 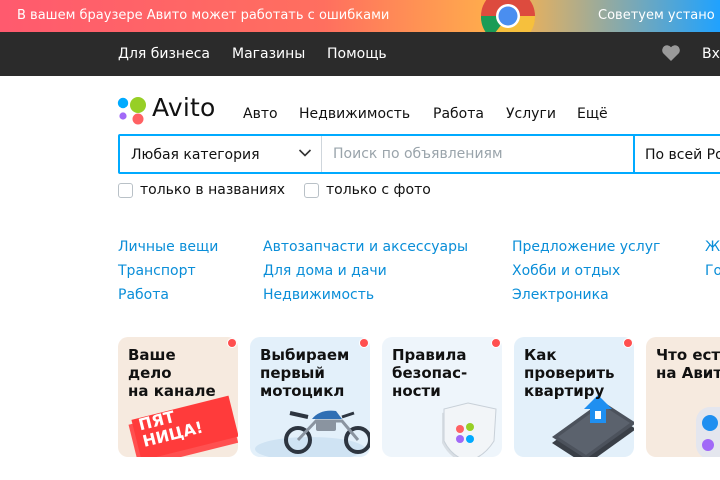 I want to click on story-title: Выбираем первый мотоцикл, so click(x=305, y=373).